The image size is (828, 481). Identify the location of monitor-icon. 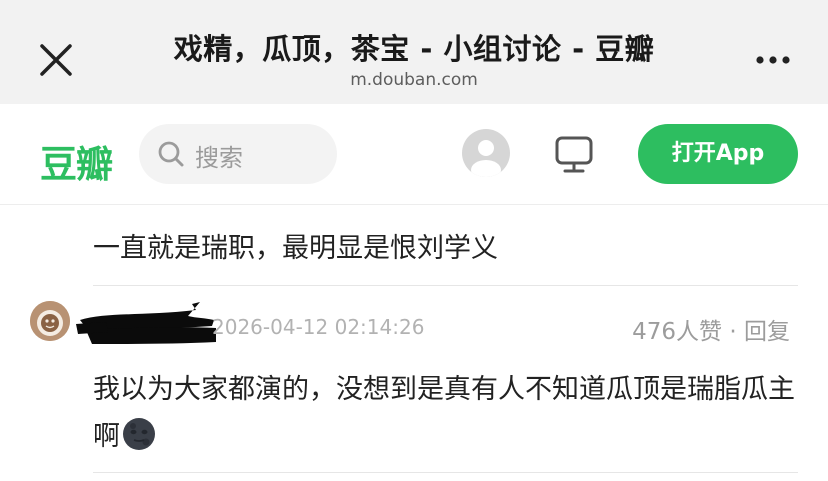
(574, 154).